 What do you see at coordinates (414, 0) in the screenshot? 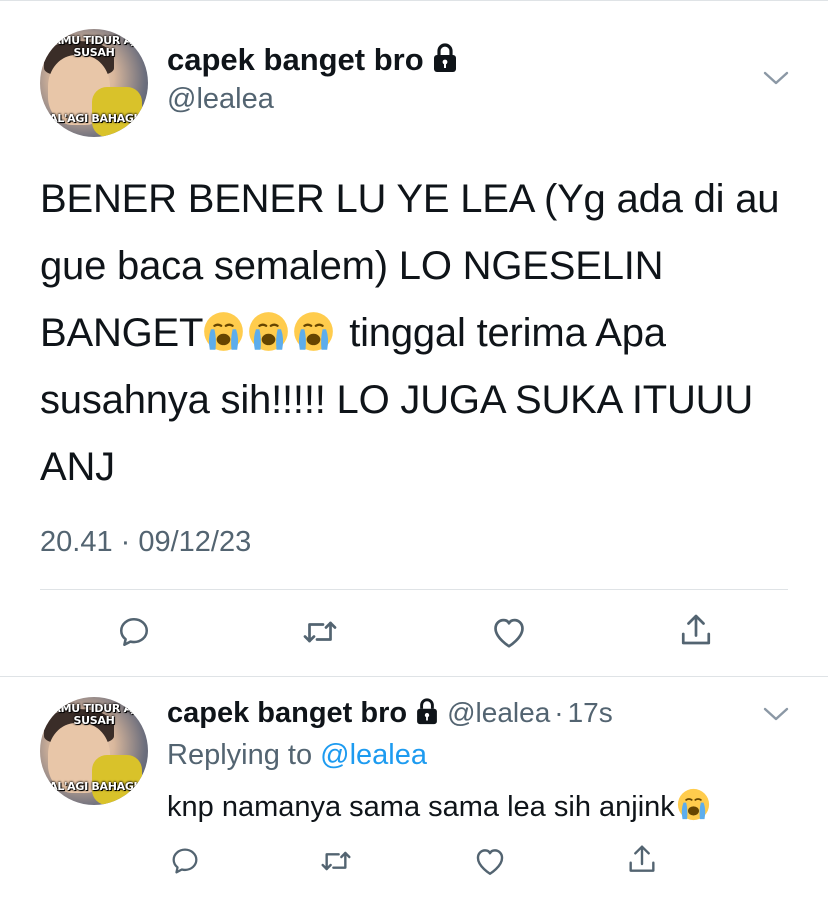
I see `top-divider` at bounding box center [414, 0].